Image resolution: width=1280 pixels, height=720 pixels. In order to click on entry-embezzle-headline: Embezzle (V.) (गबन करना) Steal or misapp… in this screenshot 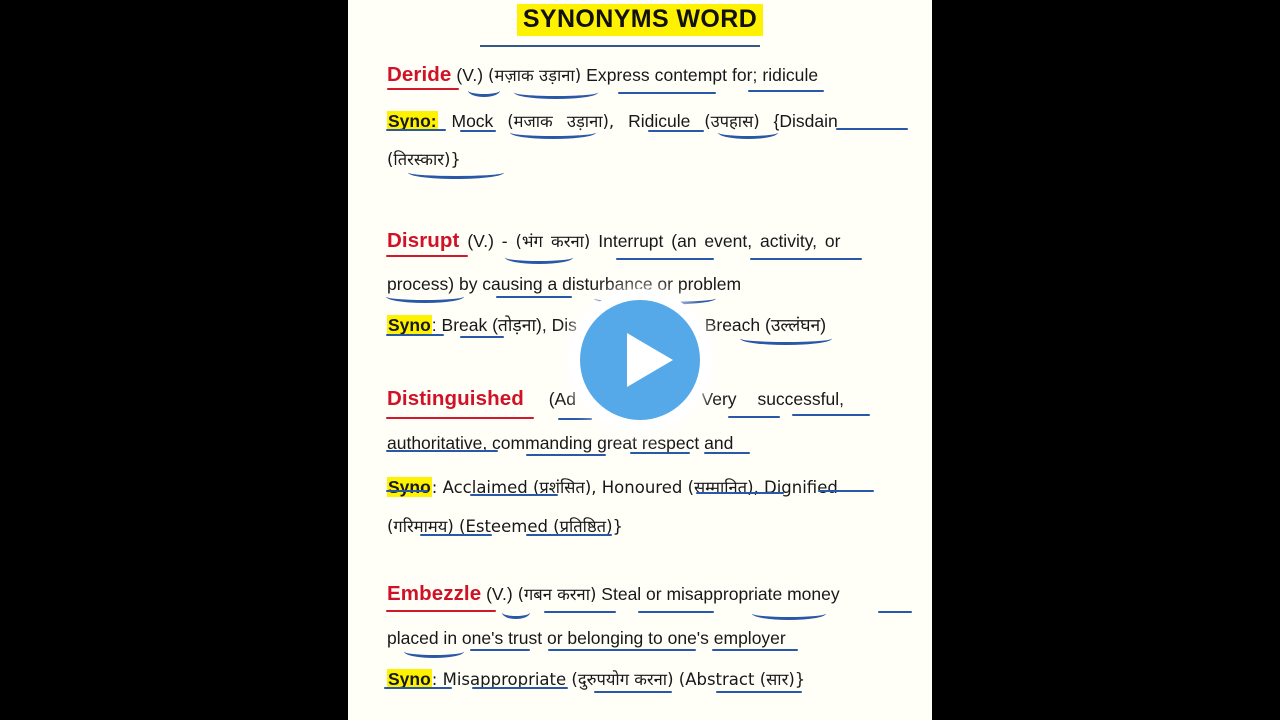, I will do `click(640, 594)`.